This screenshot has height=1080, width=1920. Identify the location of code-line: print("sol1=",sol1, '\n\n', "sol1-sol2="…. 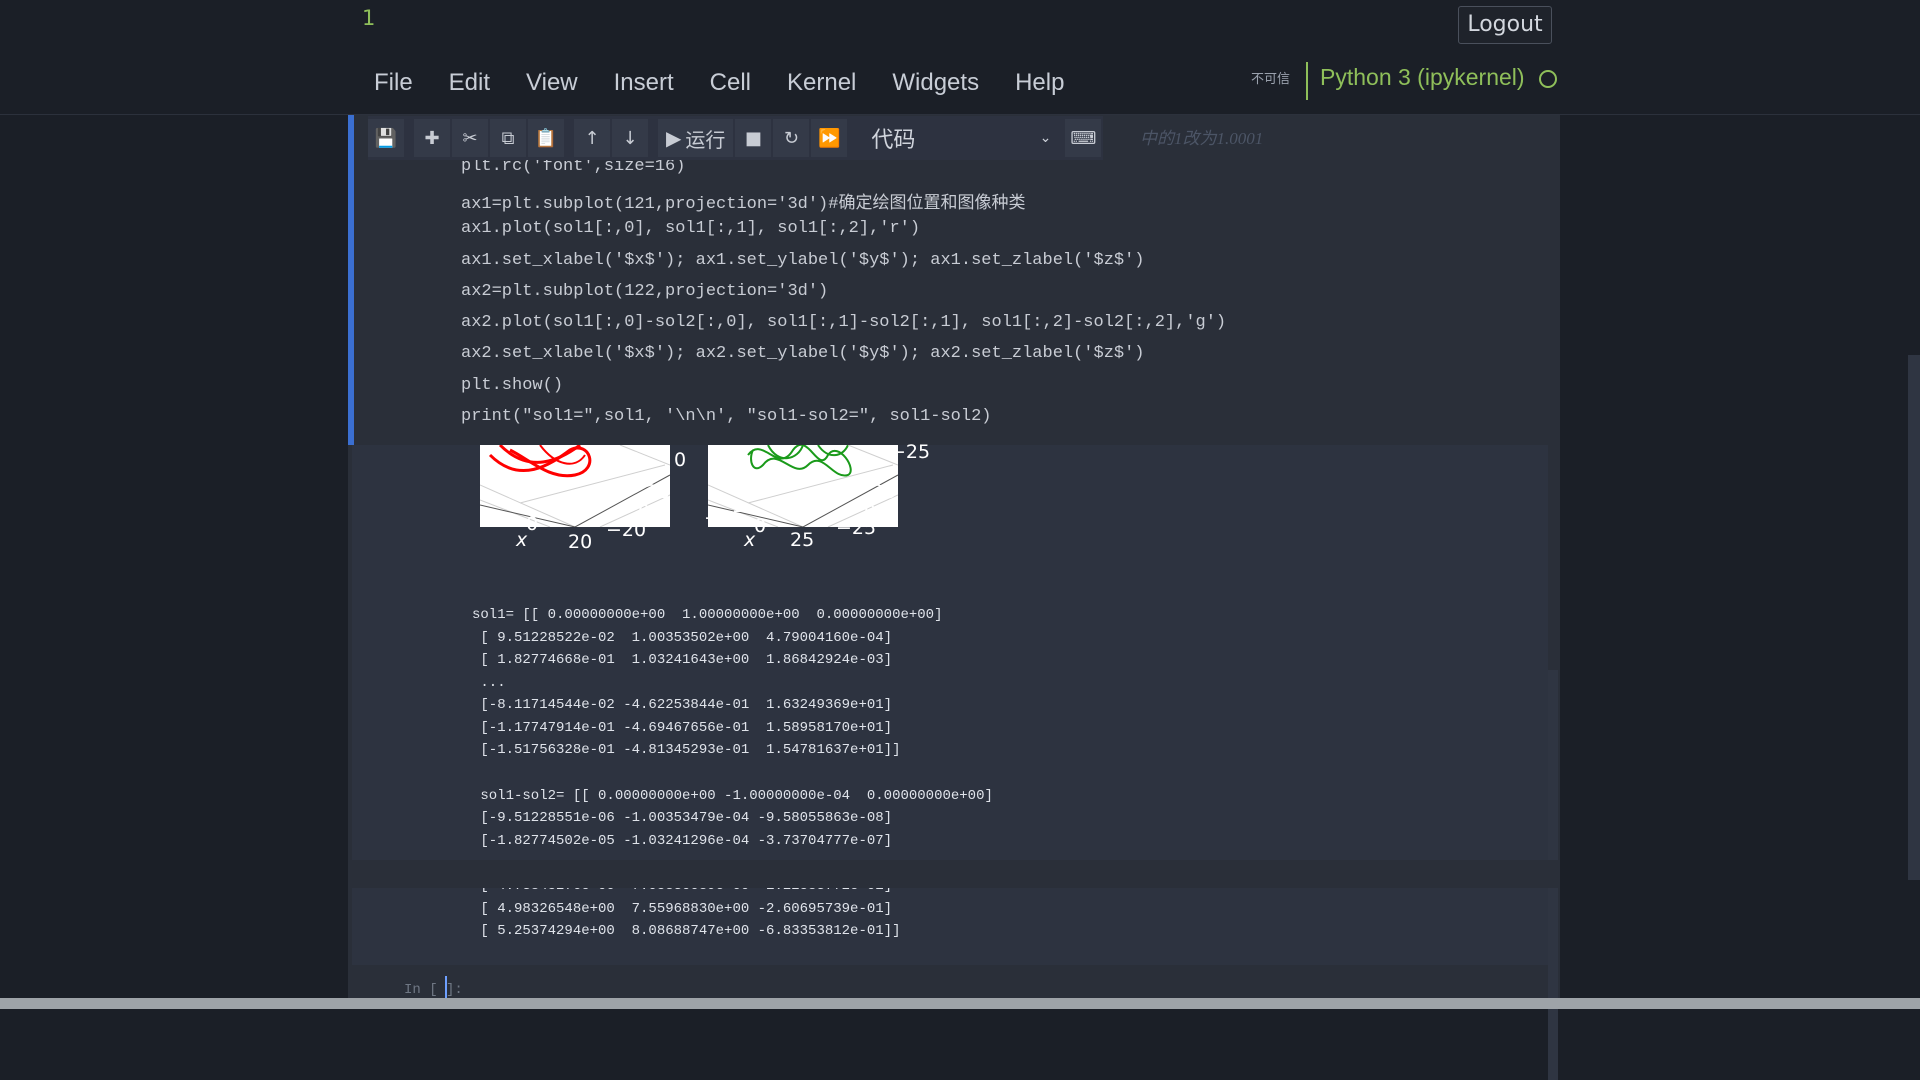
(726, 416).